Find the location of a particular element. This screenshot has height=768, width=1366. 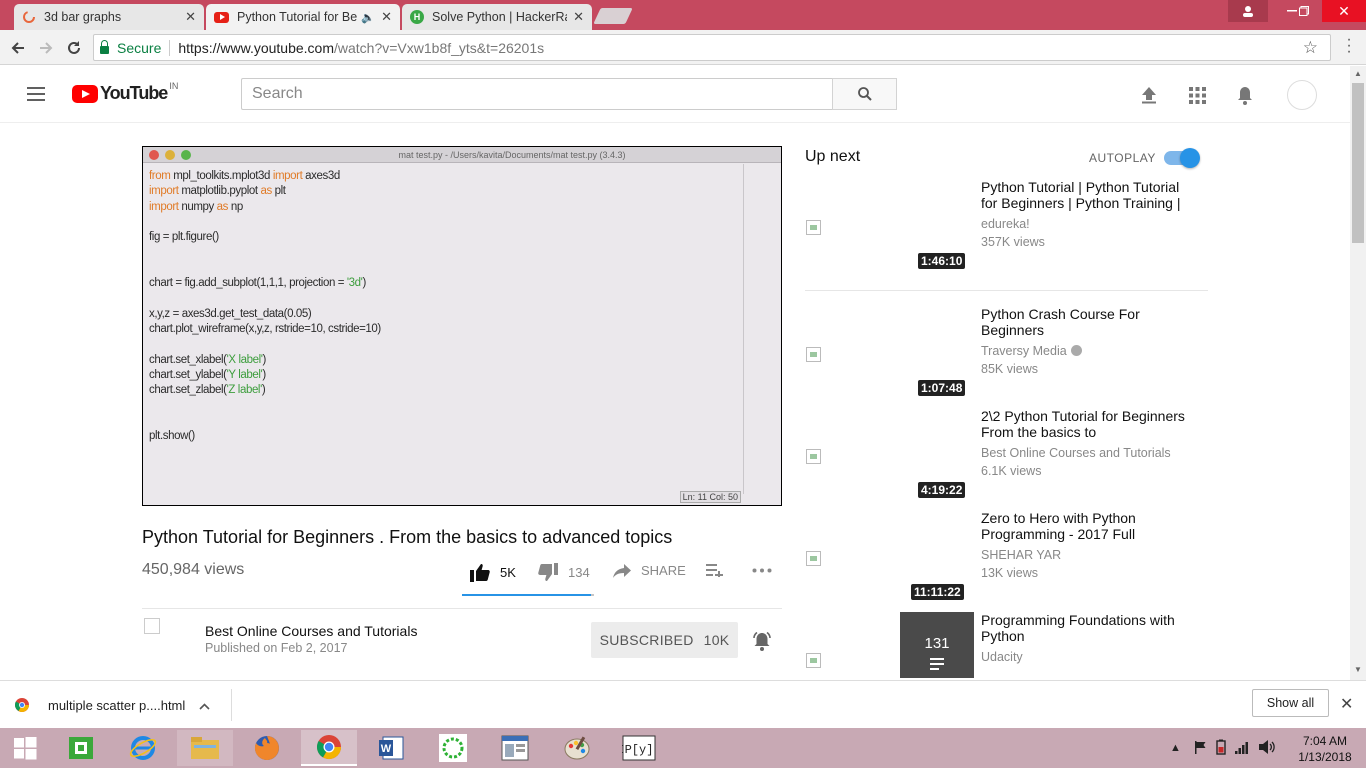

battery-icon is located at coordinates (1221, 748).